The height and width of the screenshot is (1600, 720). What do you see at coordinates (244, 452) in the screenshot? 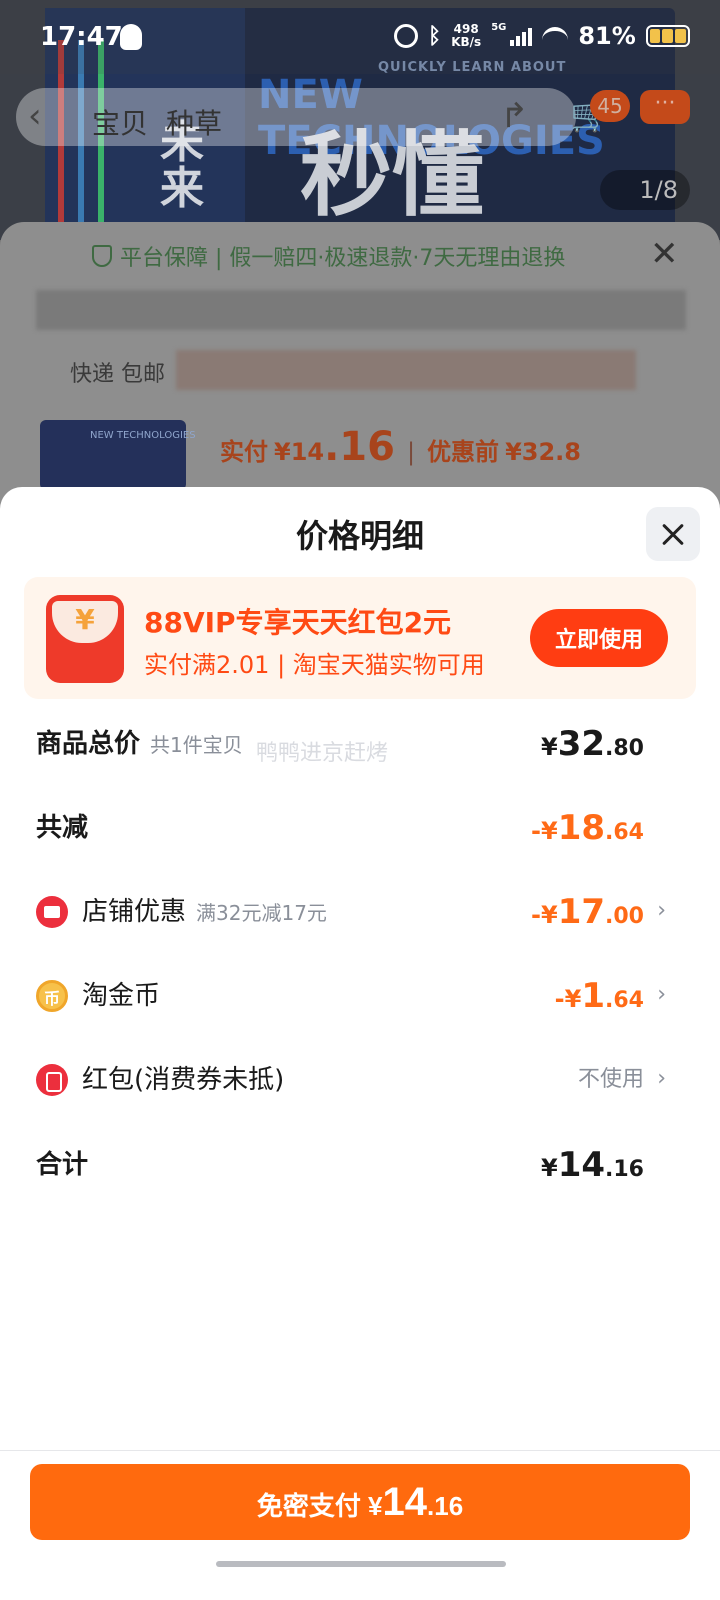
I see `order-price-label: 实付` at bounding box center [244, 452].